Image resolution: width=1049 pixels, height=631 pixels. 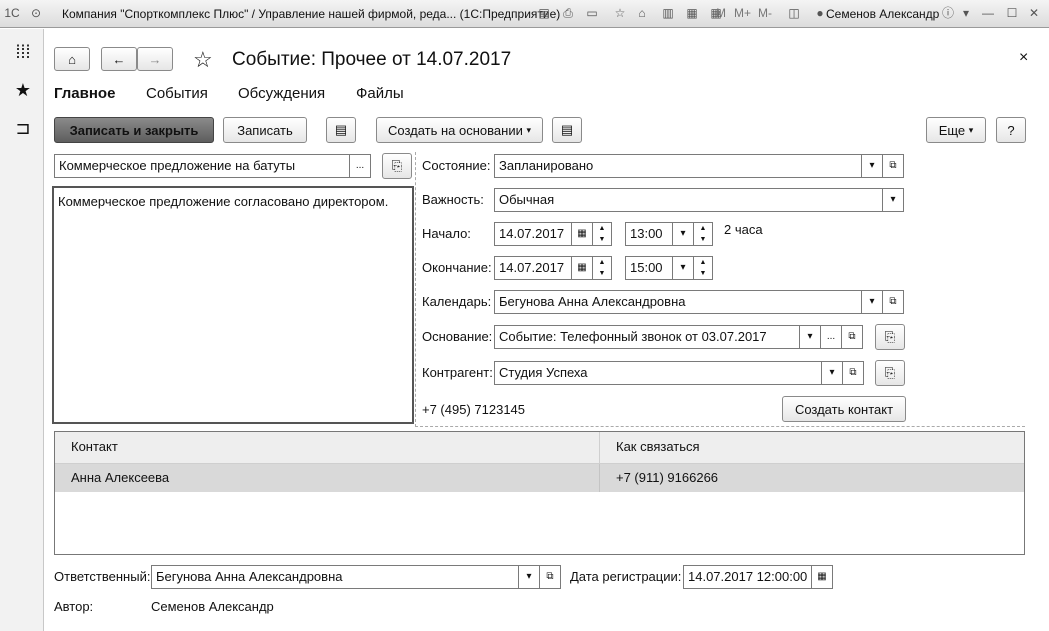 What do you see at coordinates (453, 199) in the screenshot?
I see `importance-label: Важность:` at bounding box center [453, 199].